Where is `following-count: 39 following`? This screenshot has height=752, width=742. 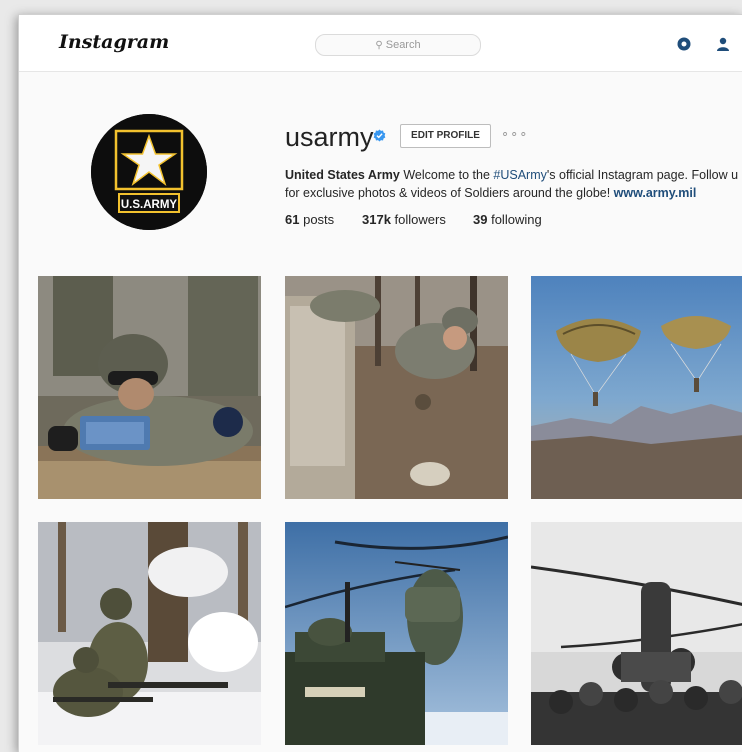
following-count: 39 following is located at coordinates (507, 219).